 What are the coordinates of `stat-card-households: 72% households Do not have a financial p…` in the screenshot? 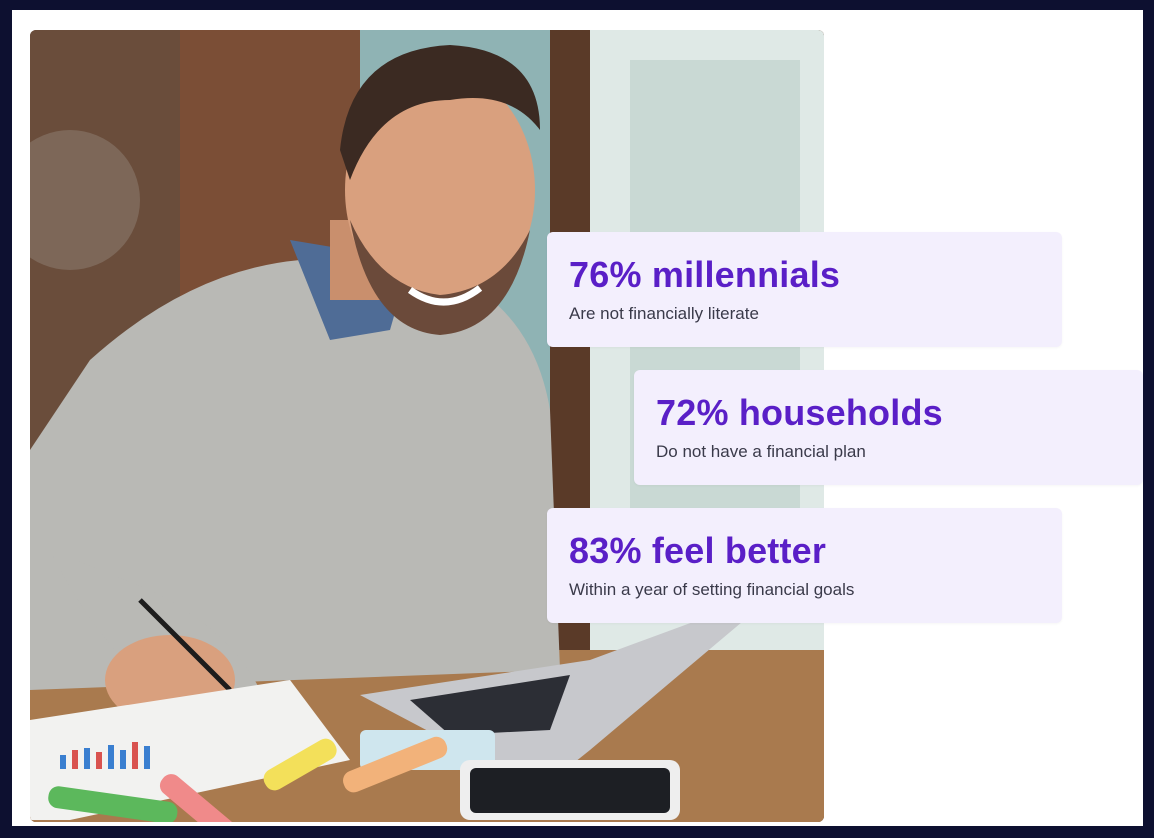 It's located at (888, 427).